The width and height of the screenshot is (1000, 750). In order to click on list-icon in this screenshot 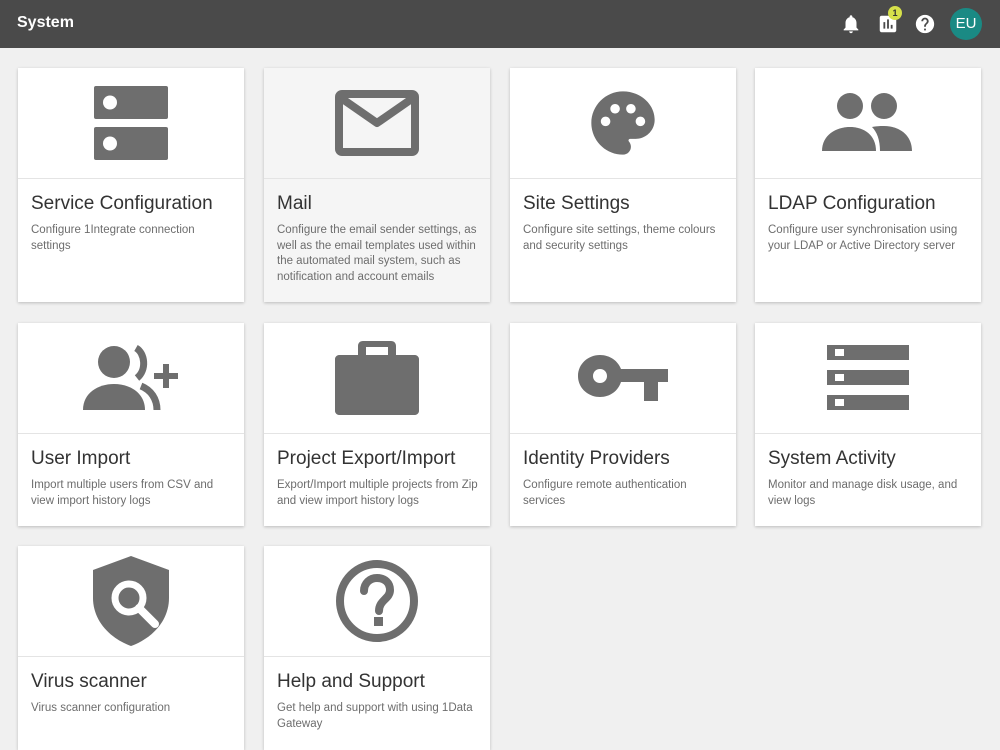, I will do `click(868, 377)`.